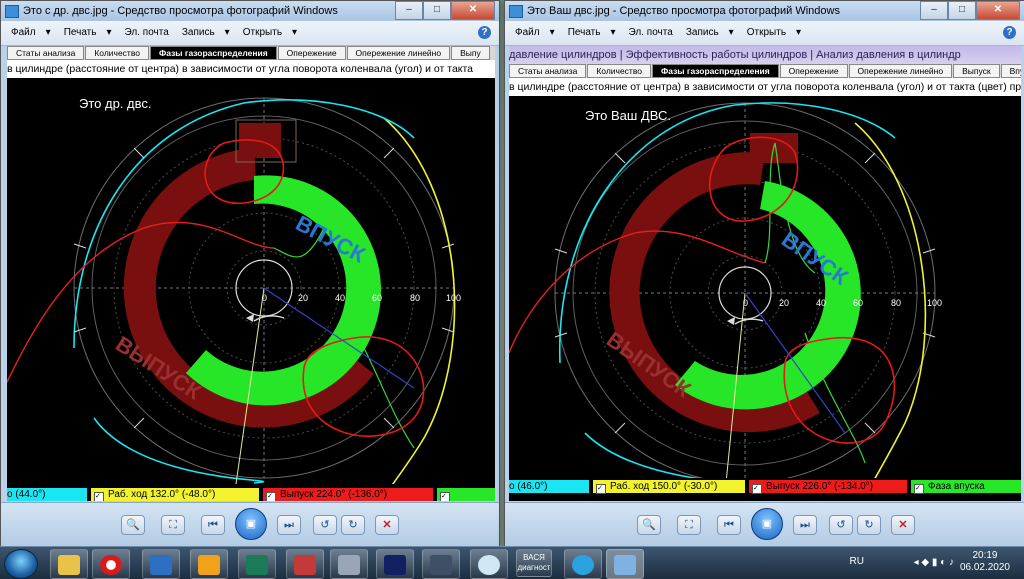 The width and height of the screenshot is (1024, 579). What do you see at coordinates (934, 562) in the screenshot?
I see `tray-icons: ◂ ◆ ▮ ◐ ♪` at bounding box center [934, 562].